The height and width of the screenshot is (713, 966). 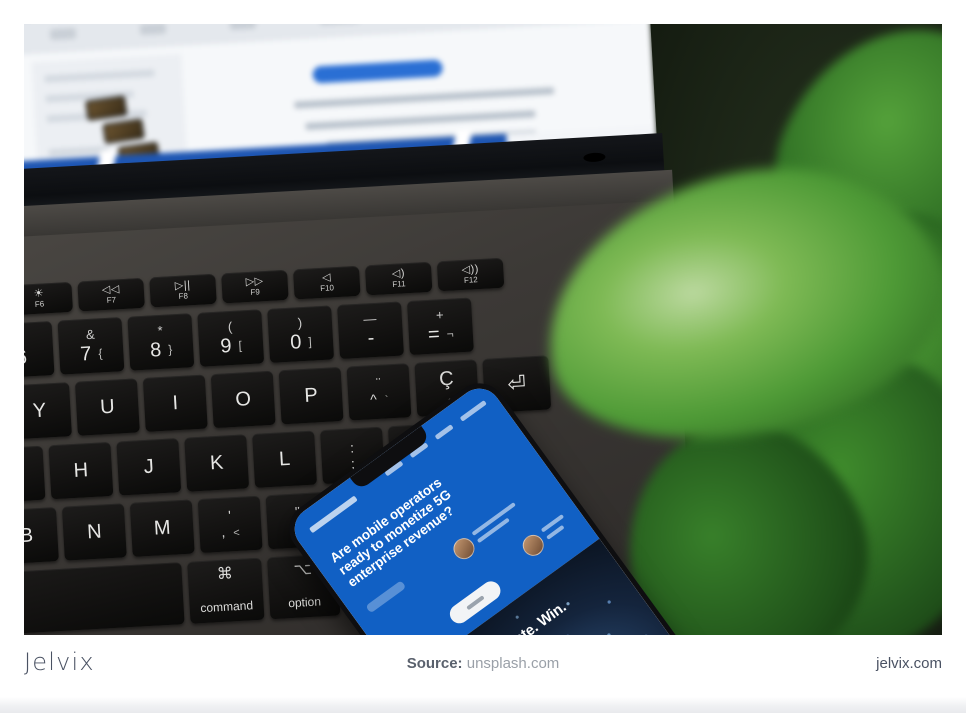 I want to click on phone-hero-tag, so click(x=386, y=597).